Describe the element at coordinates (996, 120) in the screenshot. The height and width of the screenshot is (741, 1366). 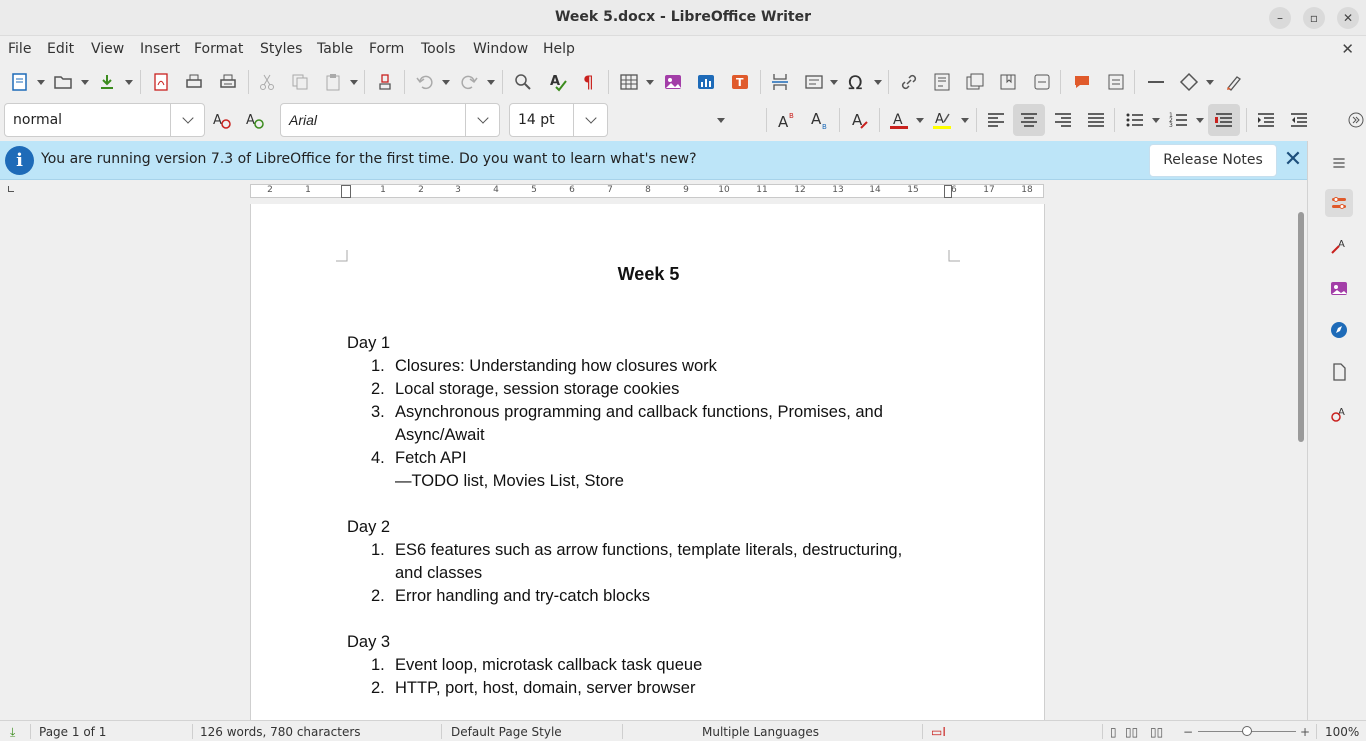
I see `align-left-icon` at that location.